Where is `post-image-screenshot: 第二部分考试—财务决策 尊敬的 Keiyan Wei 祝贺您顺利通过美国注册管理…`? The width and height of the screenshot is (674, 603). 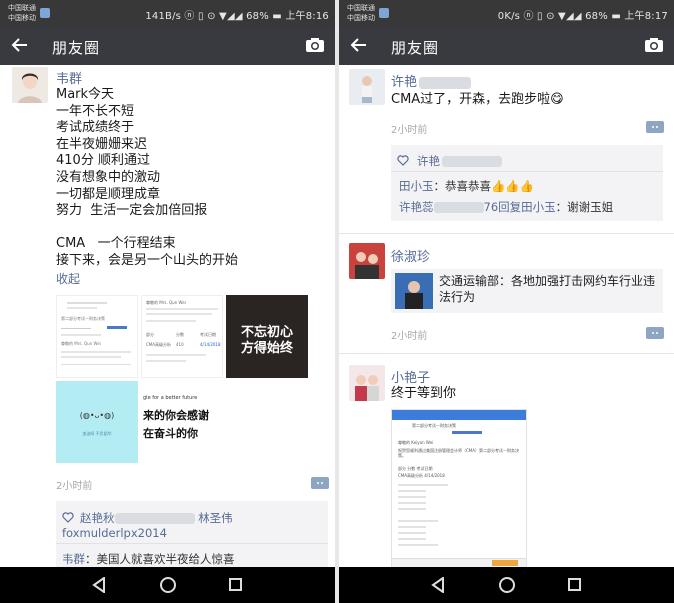
post-image-screenshot: 第二部分考试—财务决策 尊敬的 Keiyan Wei 祝贺您顺利通过美国注册管理… is located at coordinates (459, 488).